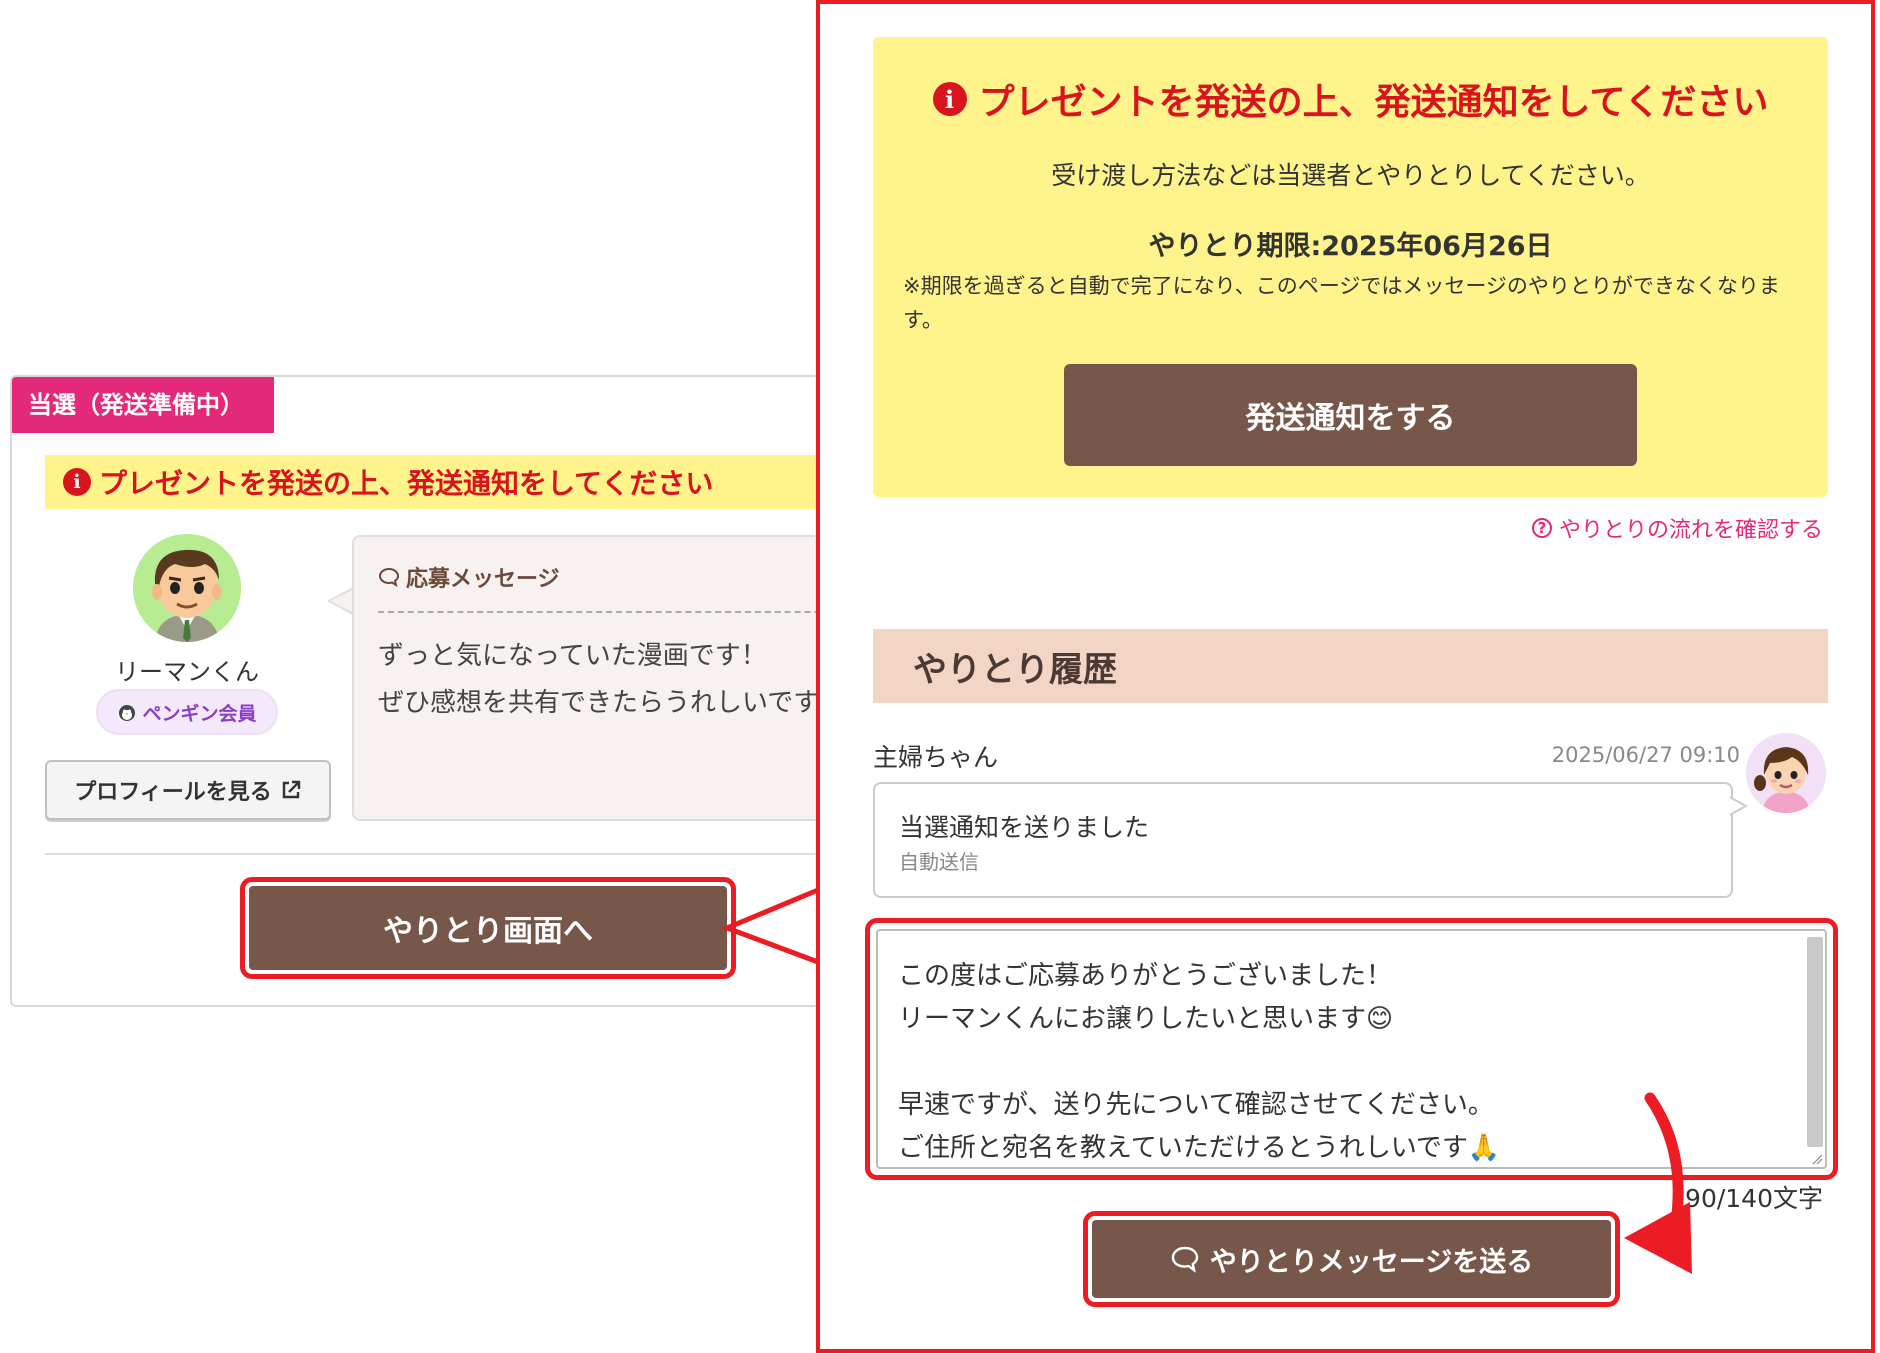 This screenshot has height=1353, width=1880. Describe the element at coordinates (1303, 840) in the screenshot. I see `history-message: 当選通知を送りました 自動送信` at that location.